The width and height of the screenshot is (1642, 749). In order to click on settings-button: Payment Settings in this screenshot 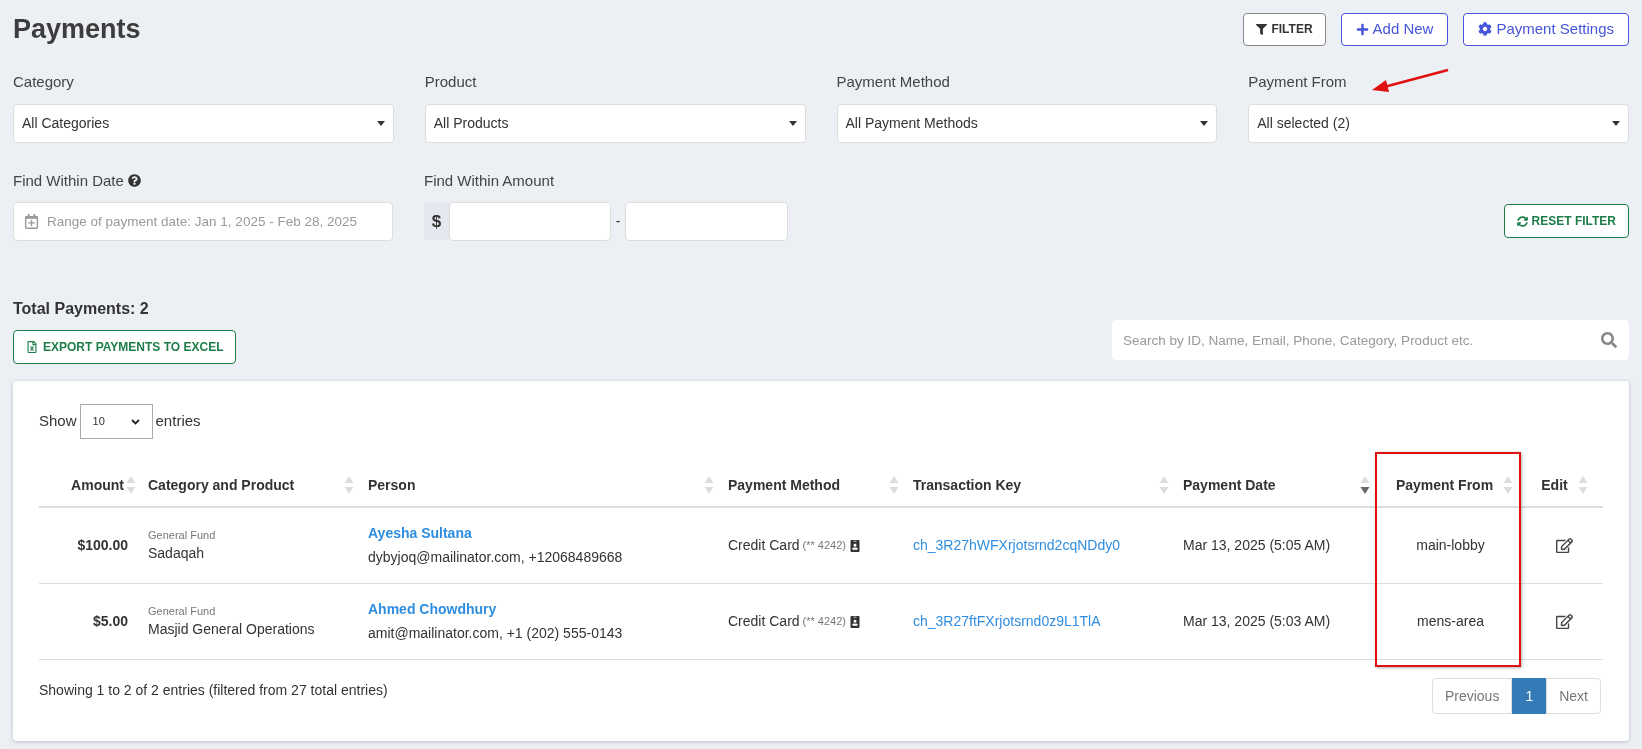, I will do `click(1546, 29)`.